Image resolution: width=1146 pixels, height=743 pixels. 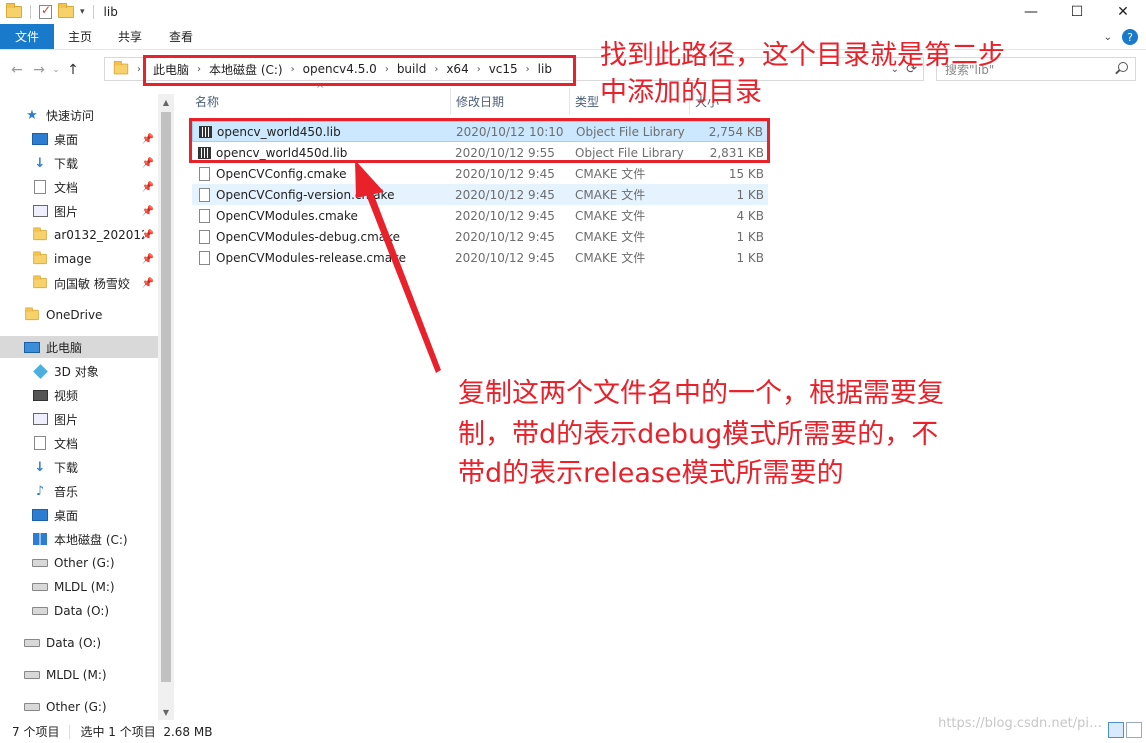 What do you see at coordinates (82, 12) in the screenshot?
I see `quick-access-dropdown-icon: ▾` at bounding box center [82, 12].